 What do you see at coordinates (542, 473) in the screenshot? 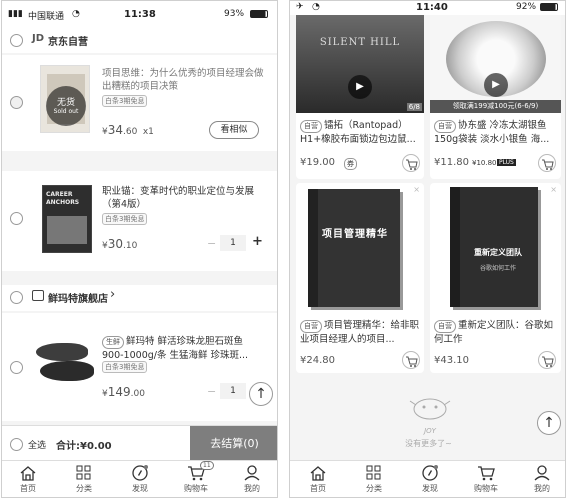
I see `user-icon` at bounding box center [542, 473].